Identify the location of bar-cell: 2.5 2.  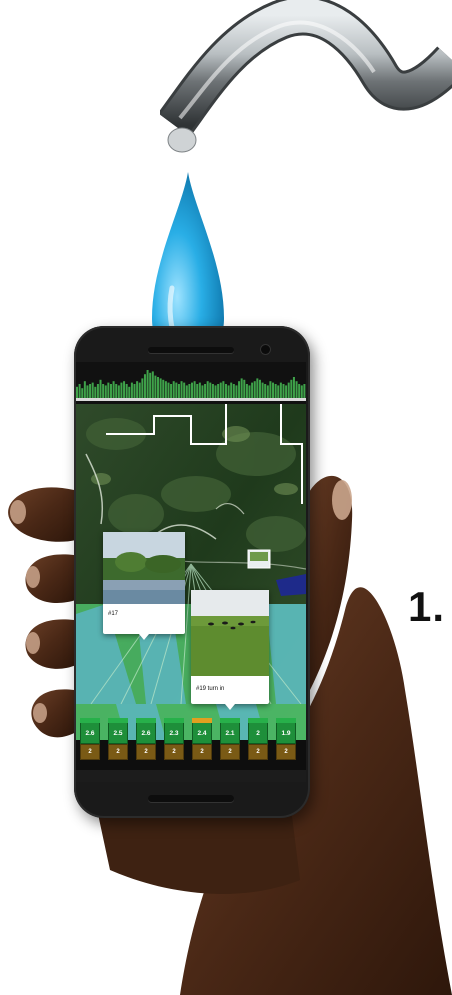
(119, 741).